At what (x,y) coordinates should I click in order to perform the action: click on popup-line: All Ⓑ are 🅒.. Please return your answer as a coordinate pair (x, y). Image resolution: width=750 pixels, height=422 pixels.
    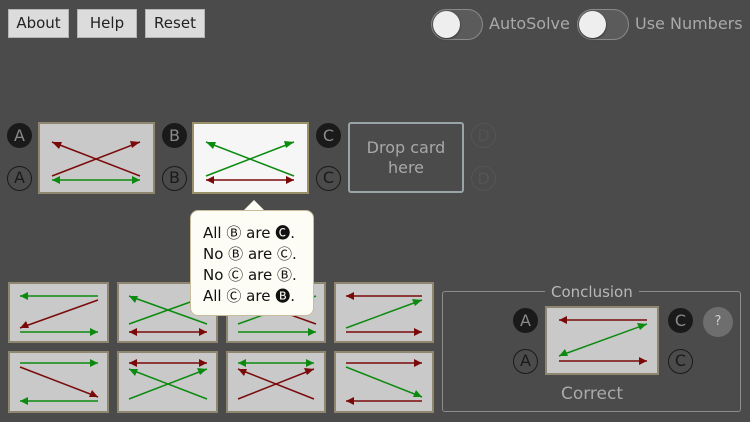
    Looking at the image, I should click on (249, 233).